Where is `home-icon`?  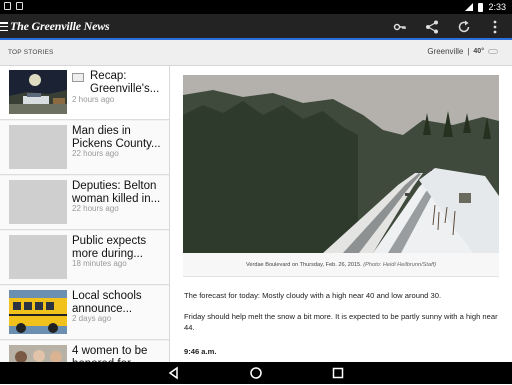
home-icon is located at coordinates (256, 373).